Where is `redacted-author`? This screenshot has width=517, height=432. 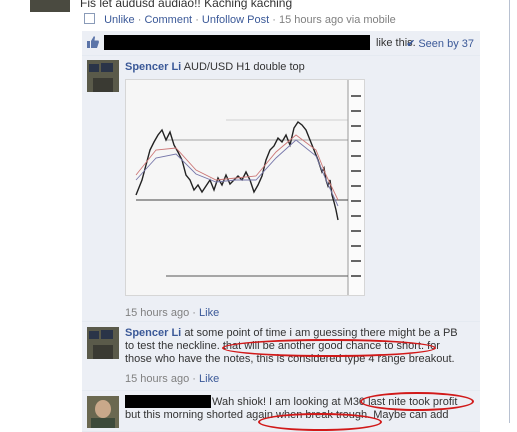 redacted-author is located at coordinates (168, 401).